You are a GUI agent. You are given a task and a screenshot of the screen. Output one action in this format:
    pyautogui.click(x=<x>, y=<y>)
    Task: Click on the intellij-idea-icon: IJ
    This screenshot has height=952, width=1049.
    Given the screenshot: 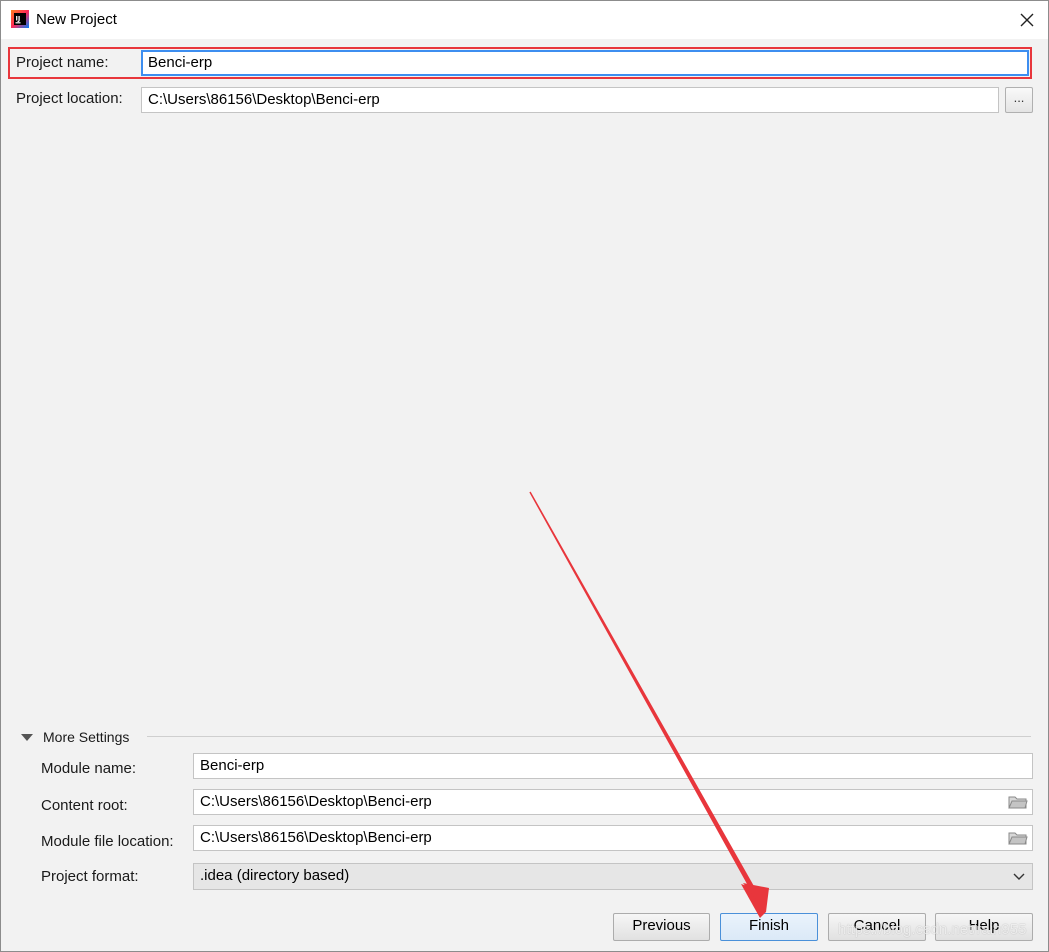 What is the action you would take?
    pyautogui.click(x=20, y=19)
    